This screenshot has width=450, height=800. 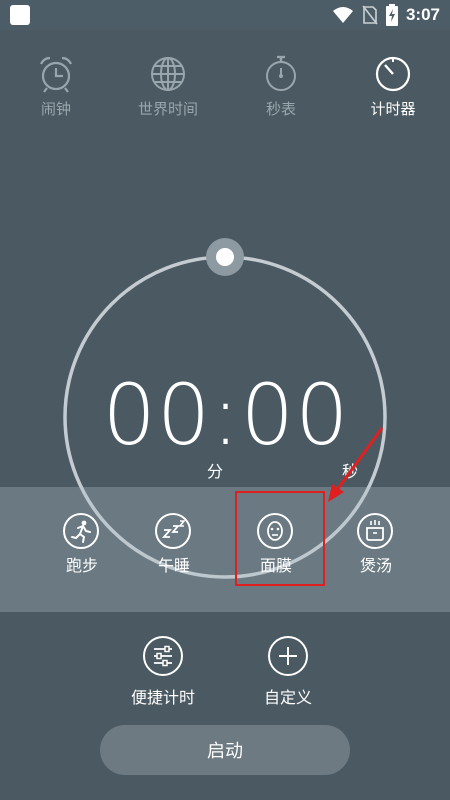 I want to click on soup-pot-icon, so click(x=375, y=531).